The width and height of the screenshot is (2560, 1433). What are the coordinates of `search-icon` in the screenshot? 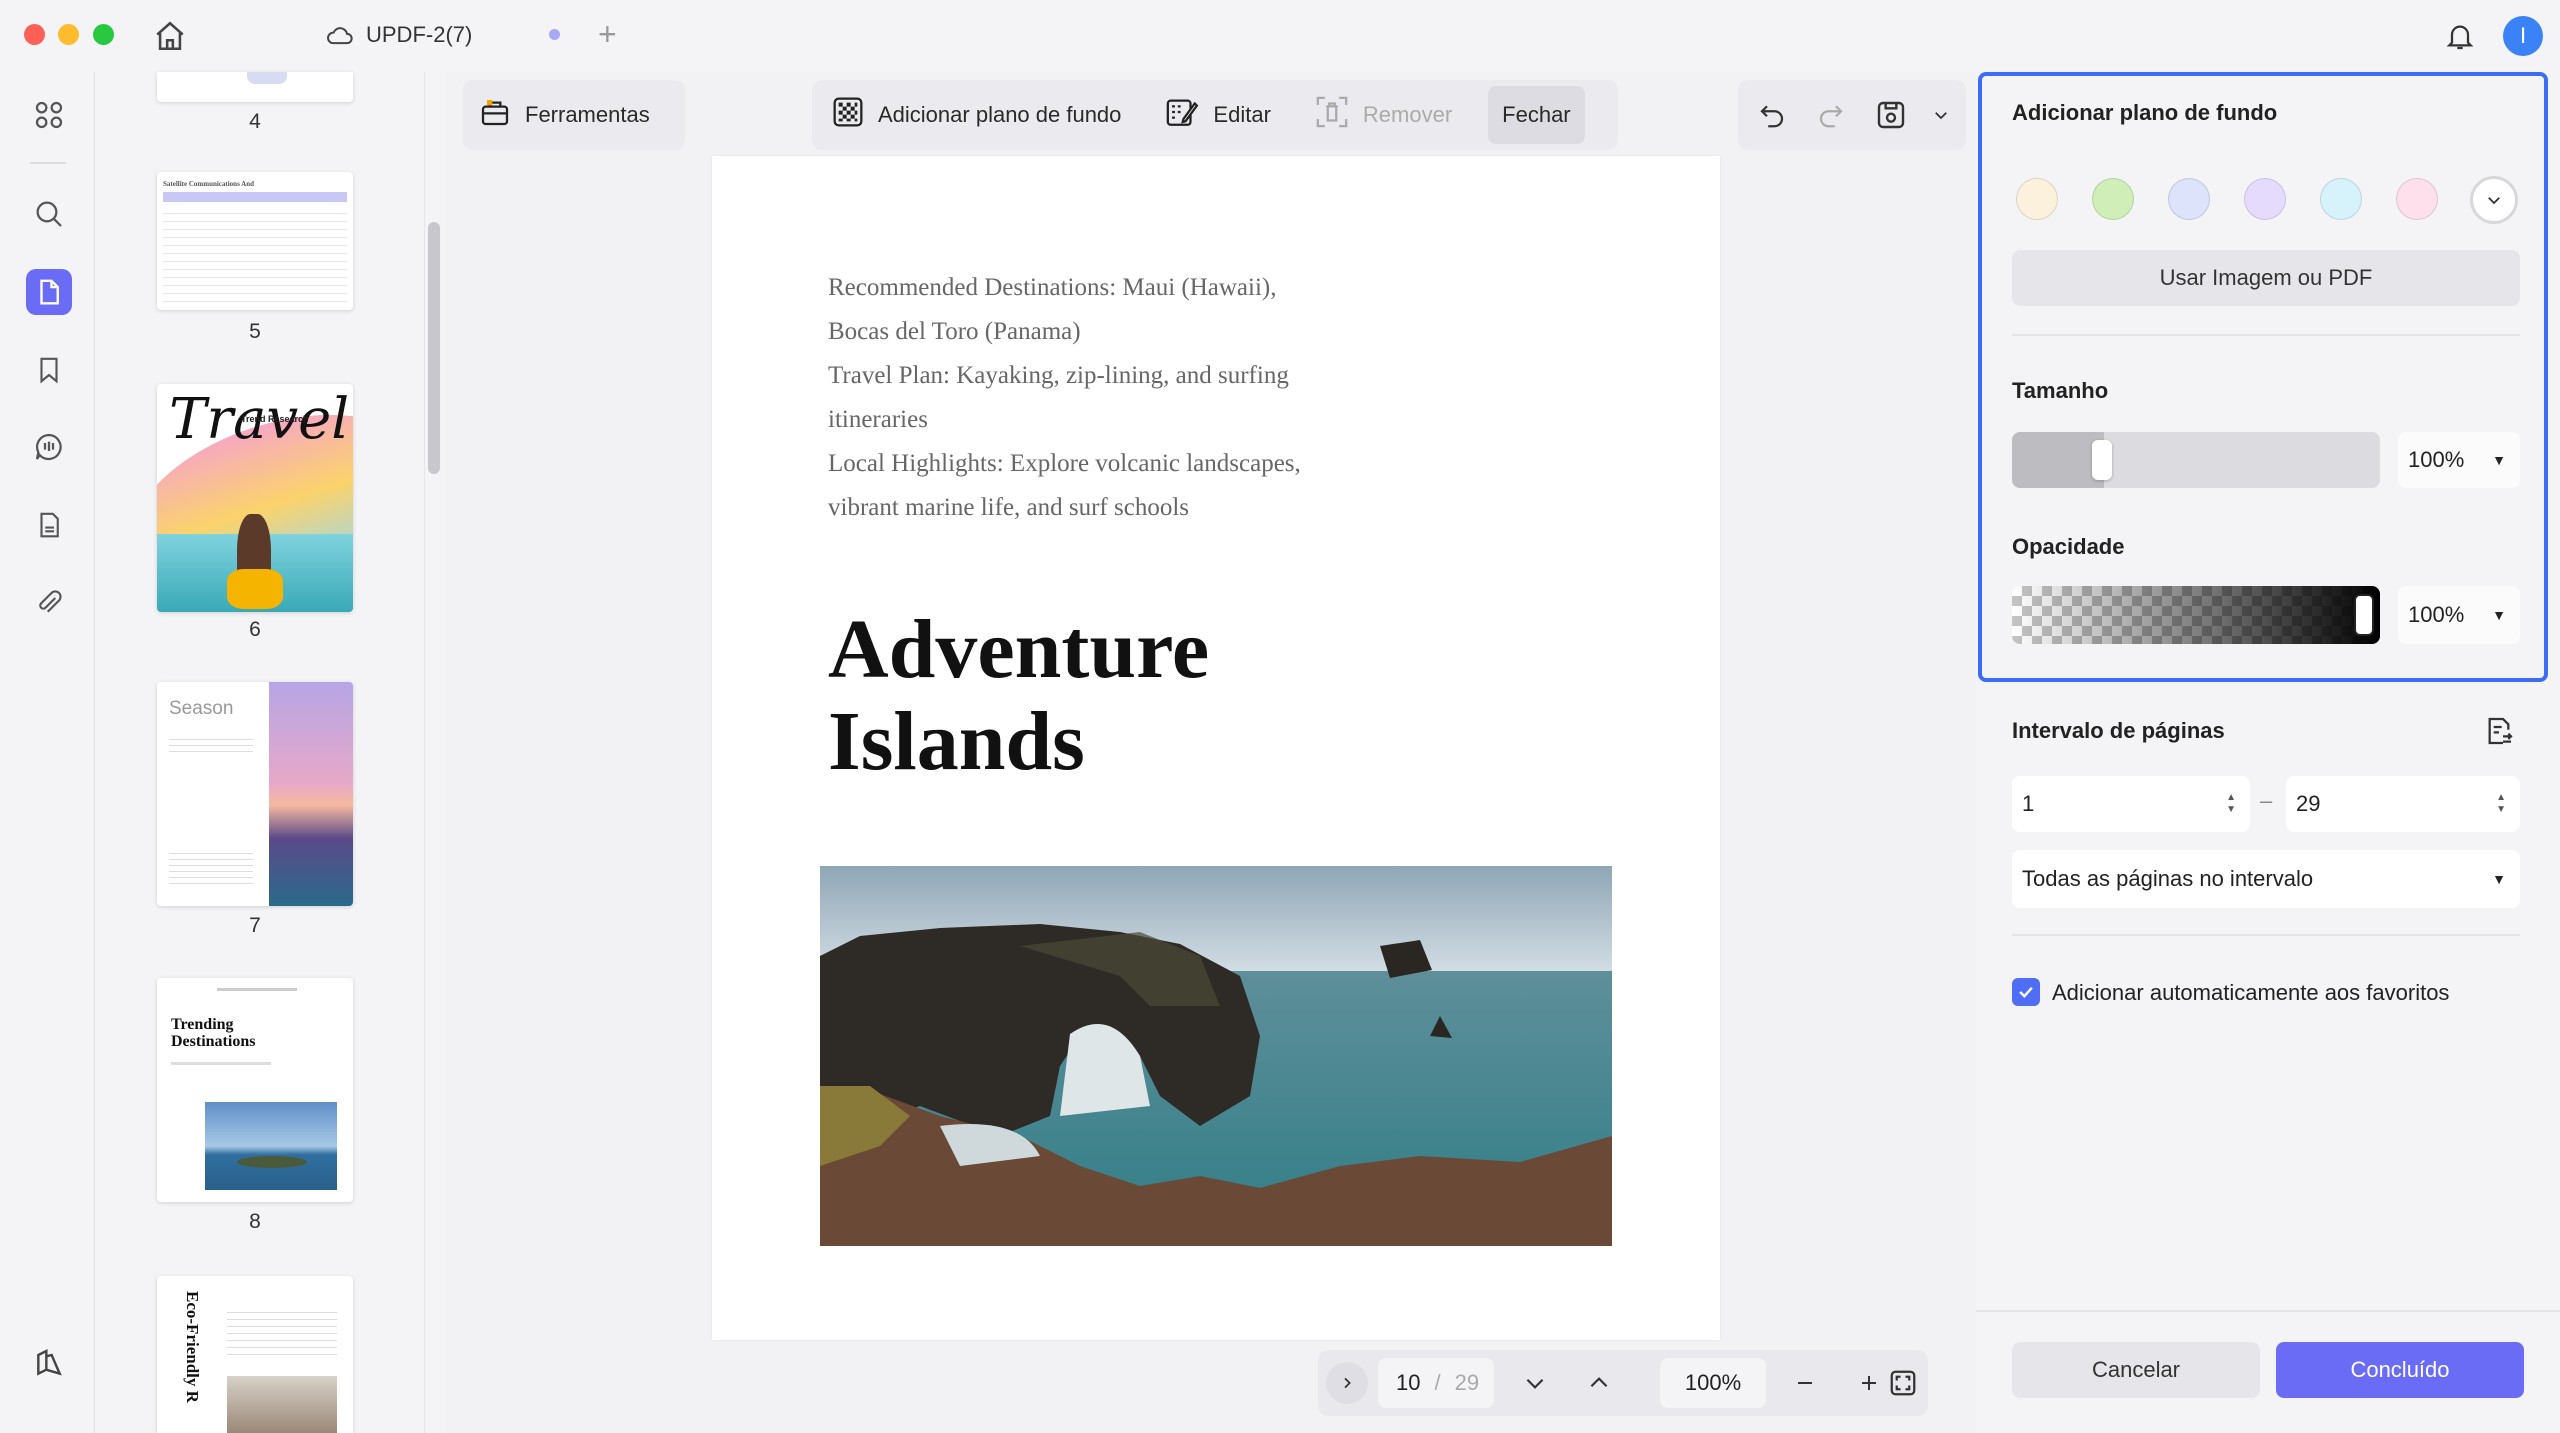 It's located at (49, 214).